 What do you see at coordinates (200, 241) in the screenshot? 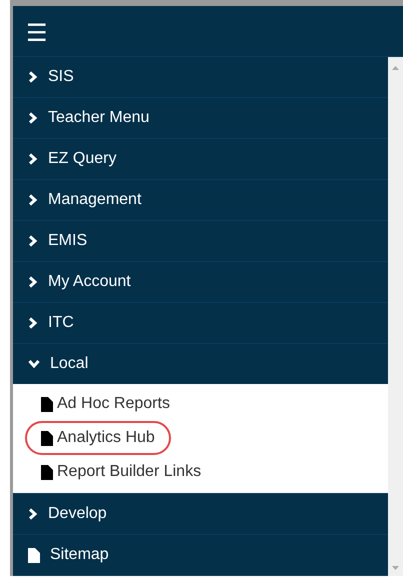
I see `menu-item: EMIS` at bounding box center [200, 241].